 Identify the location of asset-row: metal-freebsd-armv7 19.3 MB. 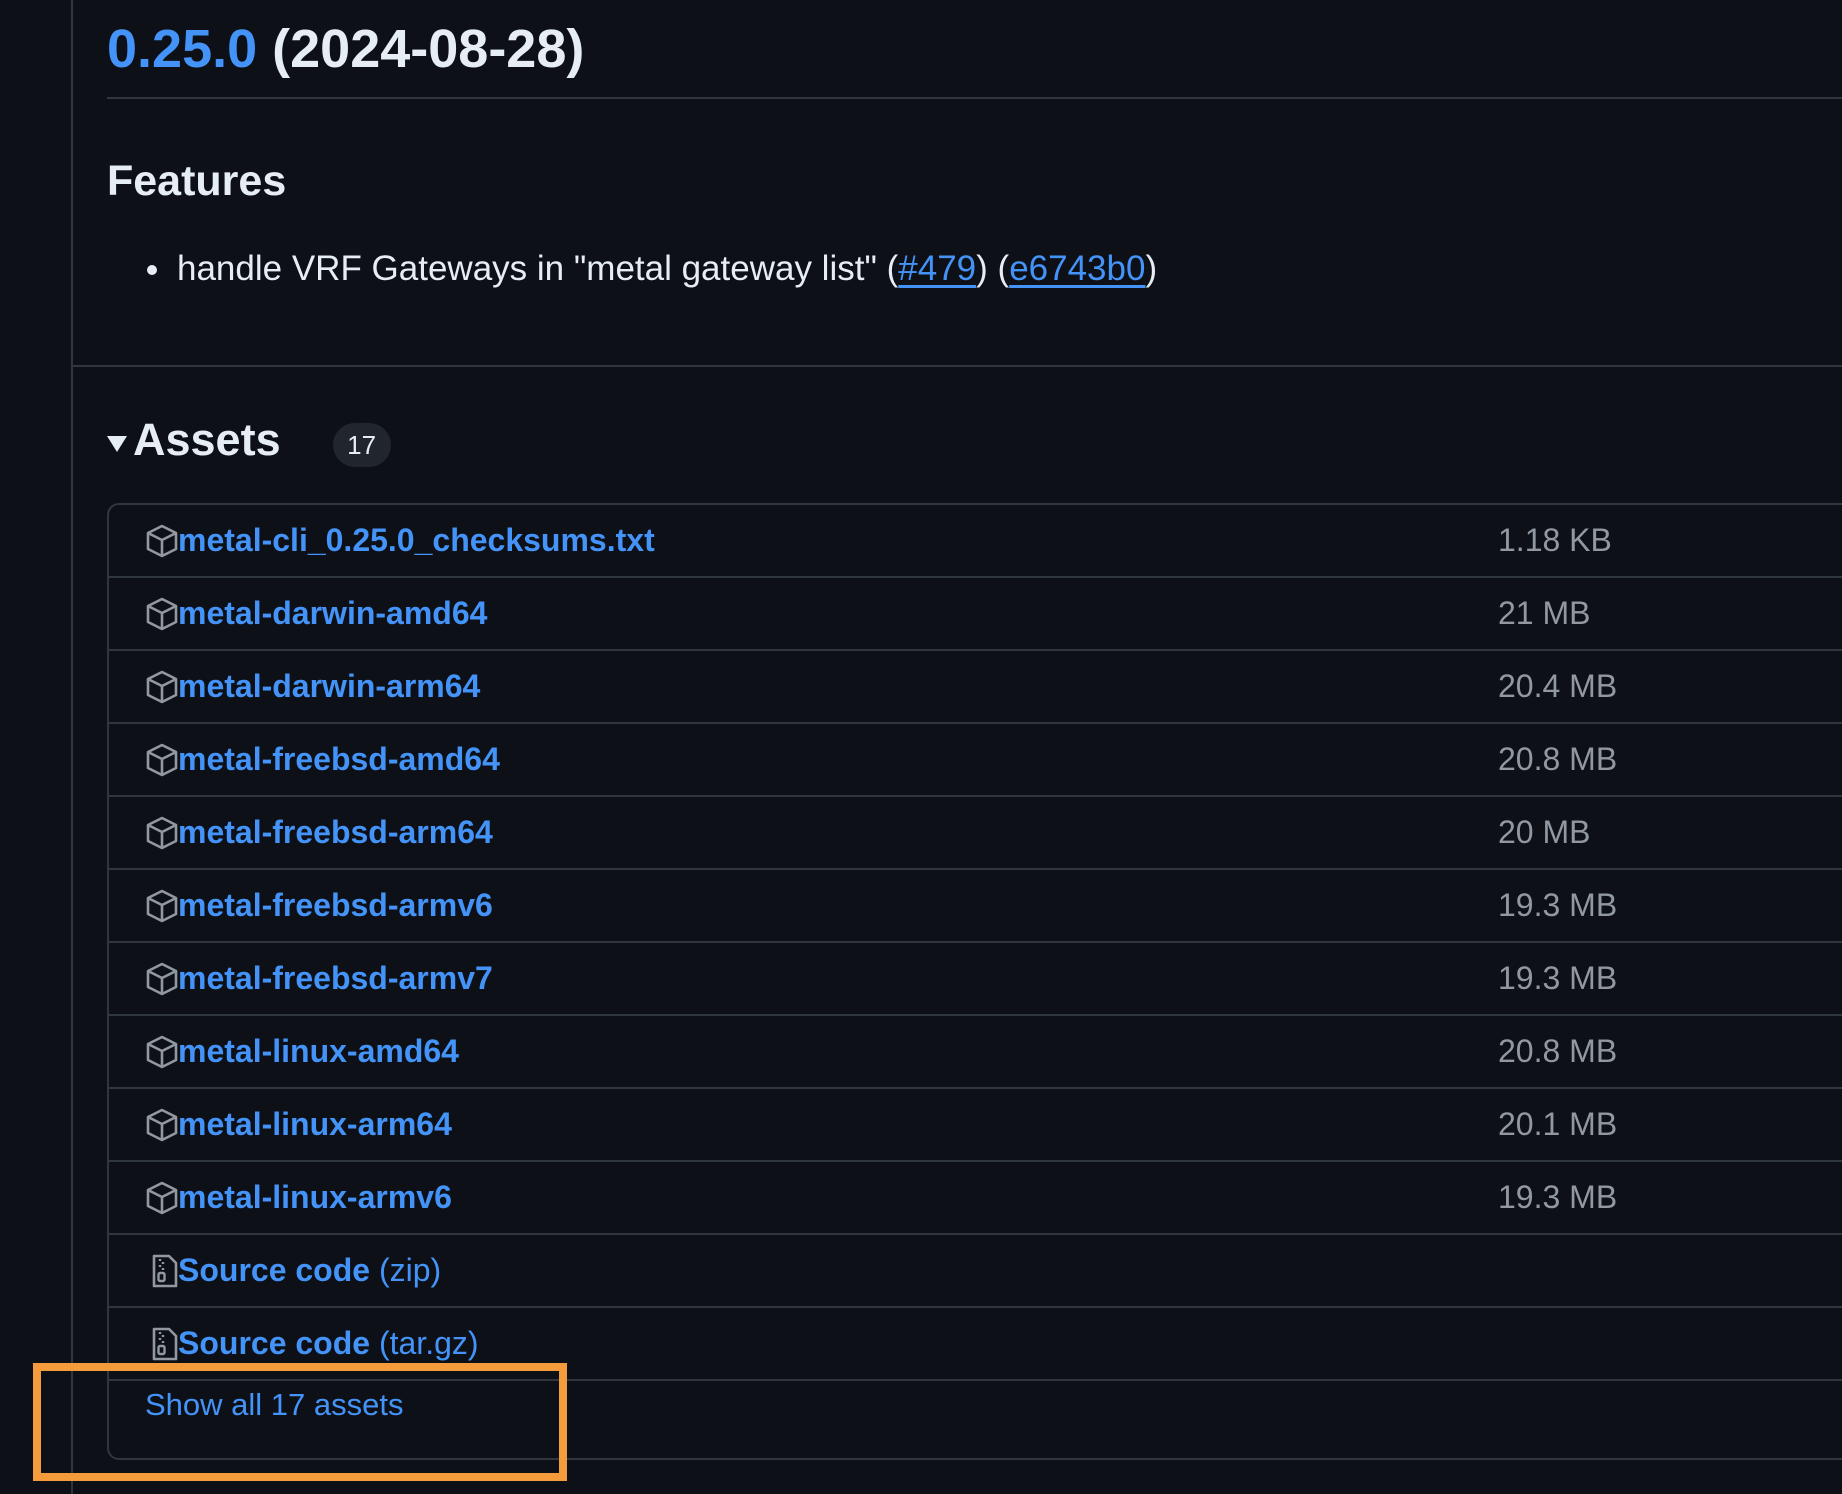
(975, 979).